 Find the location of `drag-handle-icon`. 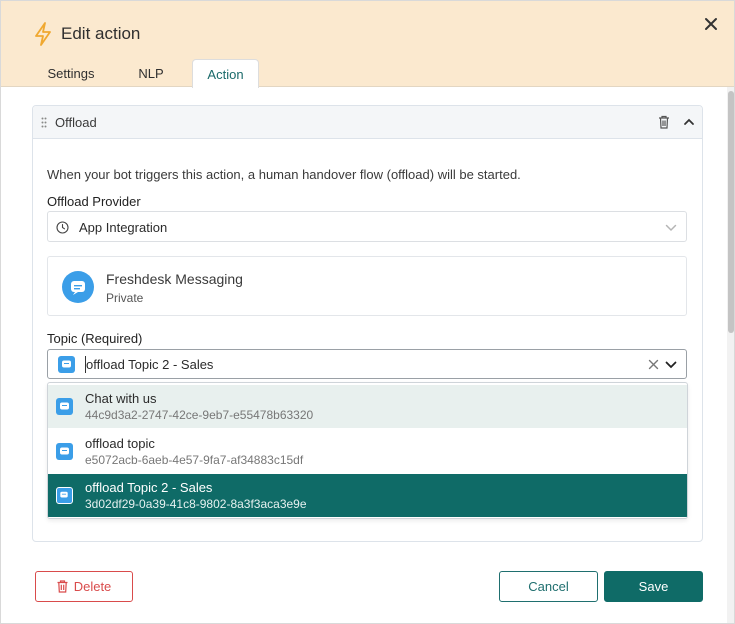

drag-handle-icon is located at coordinates (44, 122).